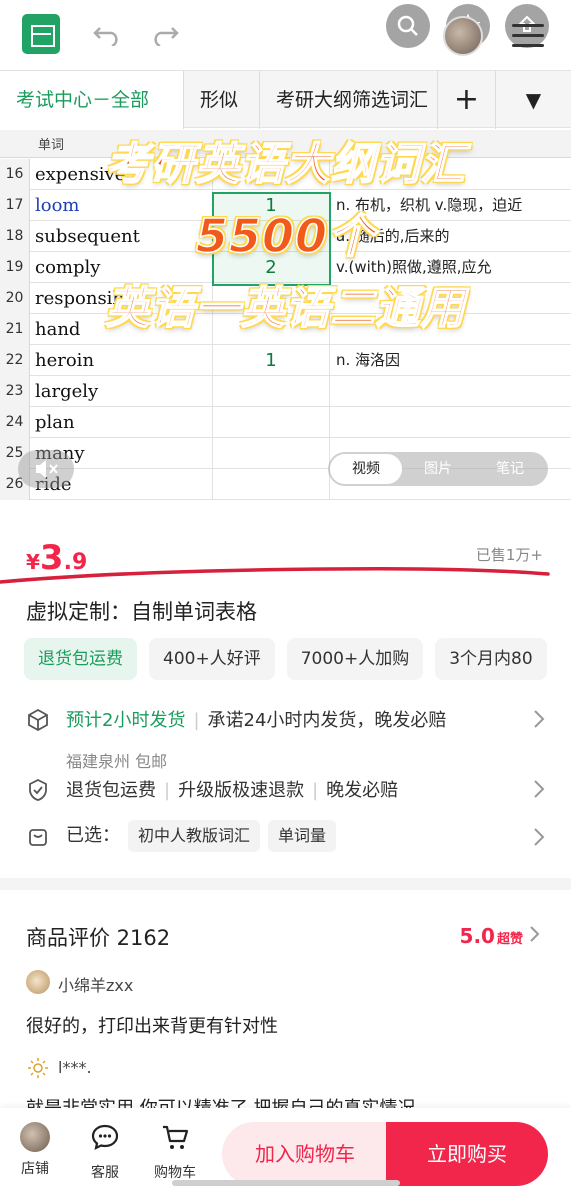 This screenshot has width=571, height=1200. I want to click on selected-options-row: 已选： 初中人教版词汇 单词量, so click(286, 836).